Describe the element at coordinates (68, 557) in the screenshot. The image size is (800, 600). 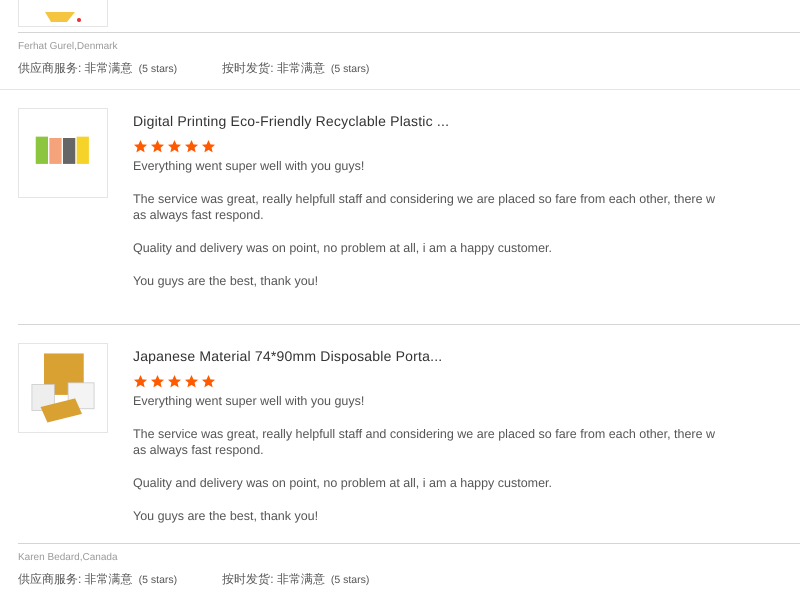
I see `reviewer-name: Karen Bedard,Canada` at that location.